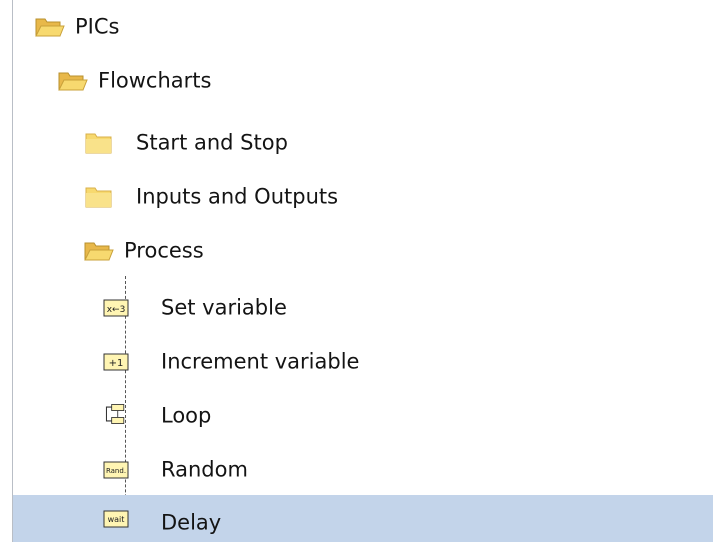 The height and width of the screenshot is (542, 713). I want to click on tree-item-start-and-stop: Start and Stop, so click(363, 143).